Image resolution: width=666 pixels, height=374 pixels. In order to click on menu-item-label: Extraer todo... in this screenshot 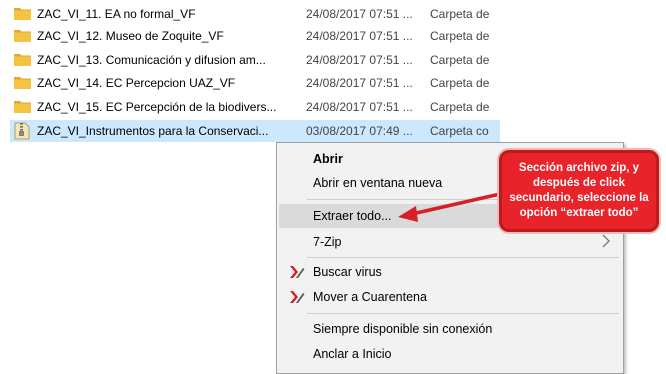, I will do `click(352, 216)`.